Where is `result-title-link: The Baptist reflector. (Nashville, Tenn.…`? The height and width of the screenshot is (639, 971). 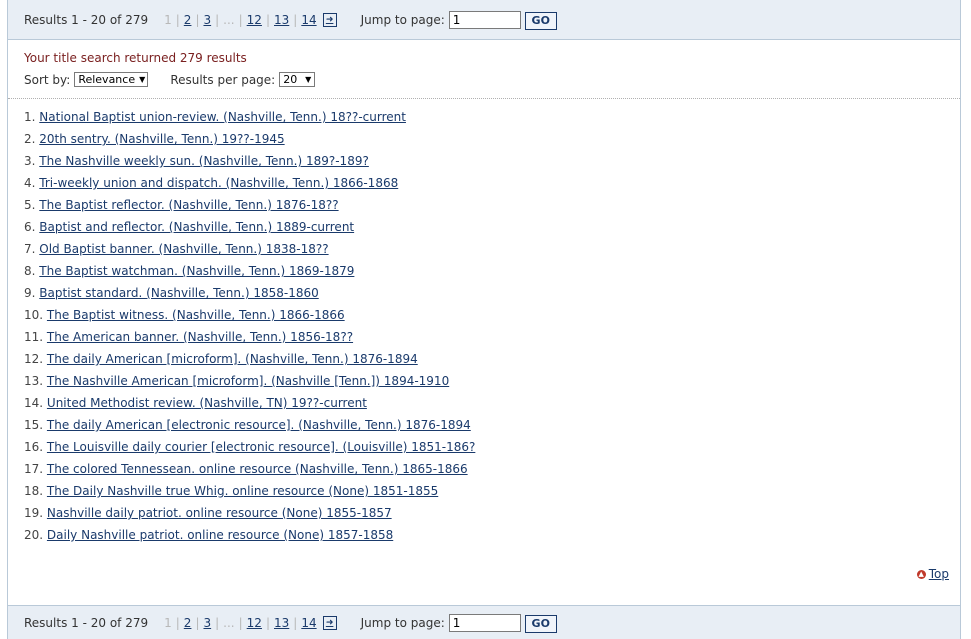 result-title-link: The Baptist reflector. (Nashville, Tenn.… is located at coordinates (188, 205).